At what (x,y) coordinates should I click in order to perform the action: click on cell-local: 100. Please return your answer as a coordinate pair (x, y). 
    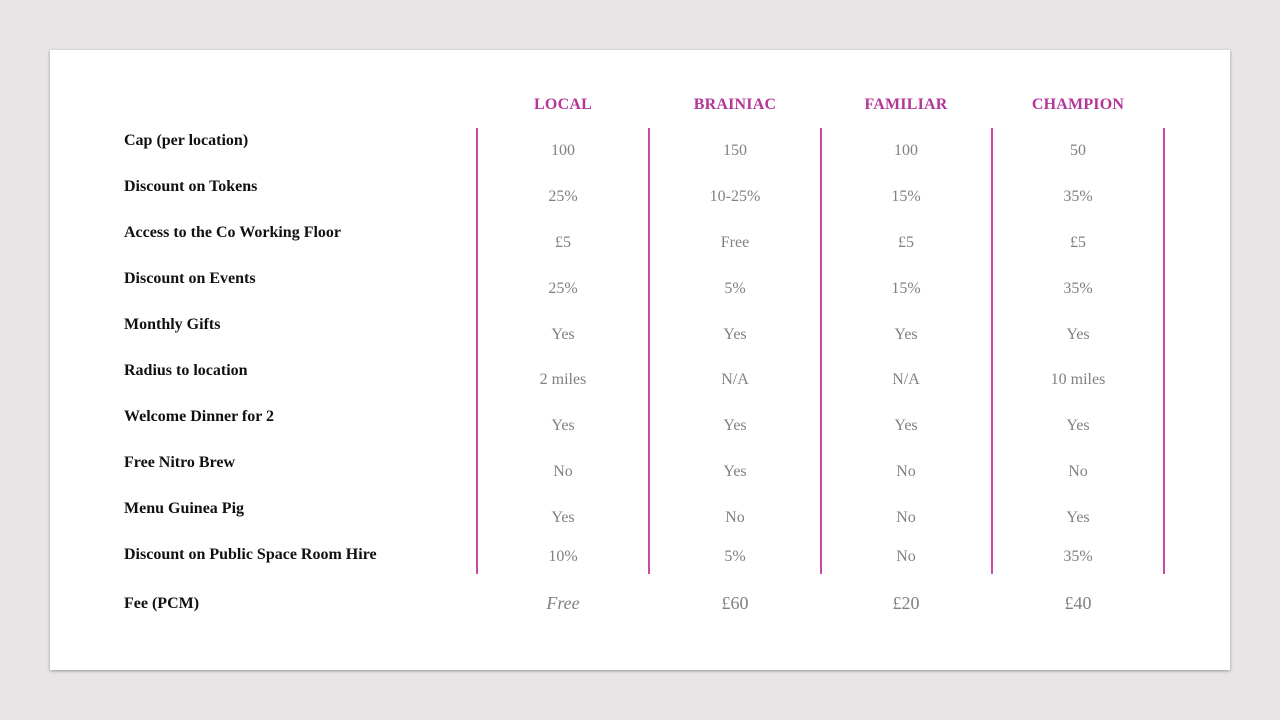
    Looking at the image, I should click on (563, 150).